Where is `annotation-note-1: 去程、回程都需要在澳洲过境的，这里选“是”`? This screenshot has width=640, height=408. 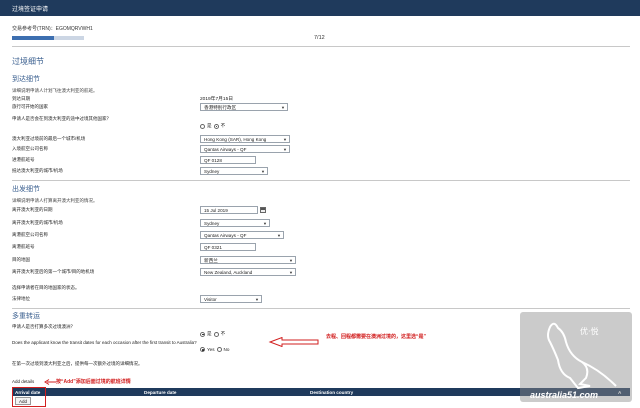
annotation-note-1: 去程、回程都需要在澳洲过境的，这里选“是” is located at coordinates (376, 337).